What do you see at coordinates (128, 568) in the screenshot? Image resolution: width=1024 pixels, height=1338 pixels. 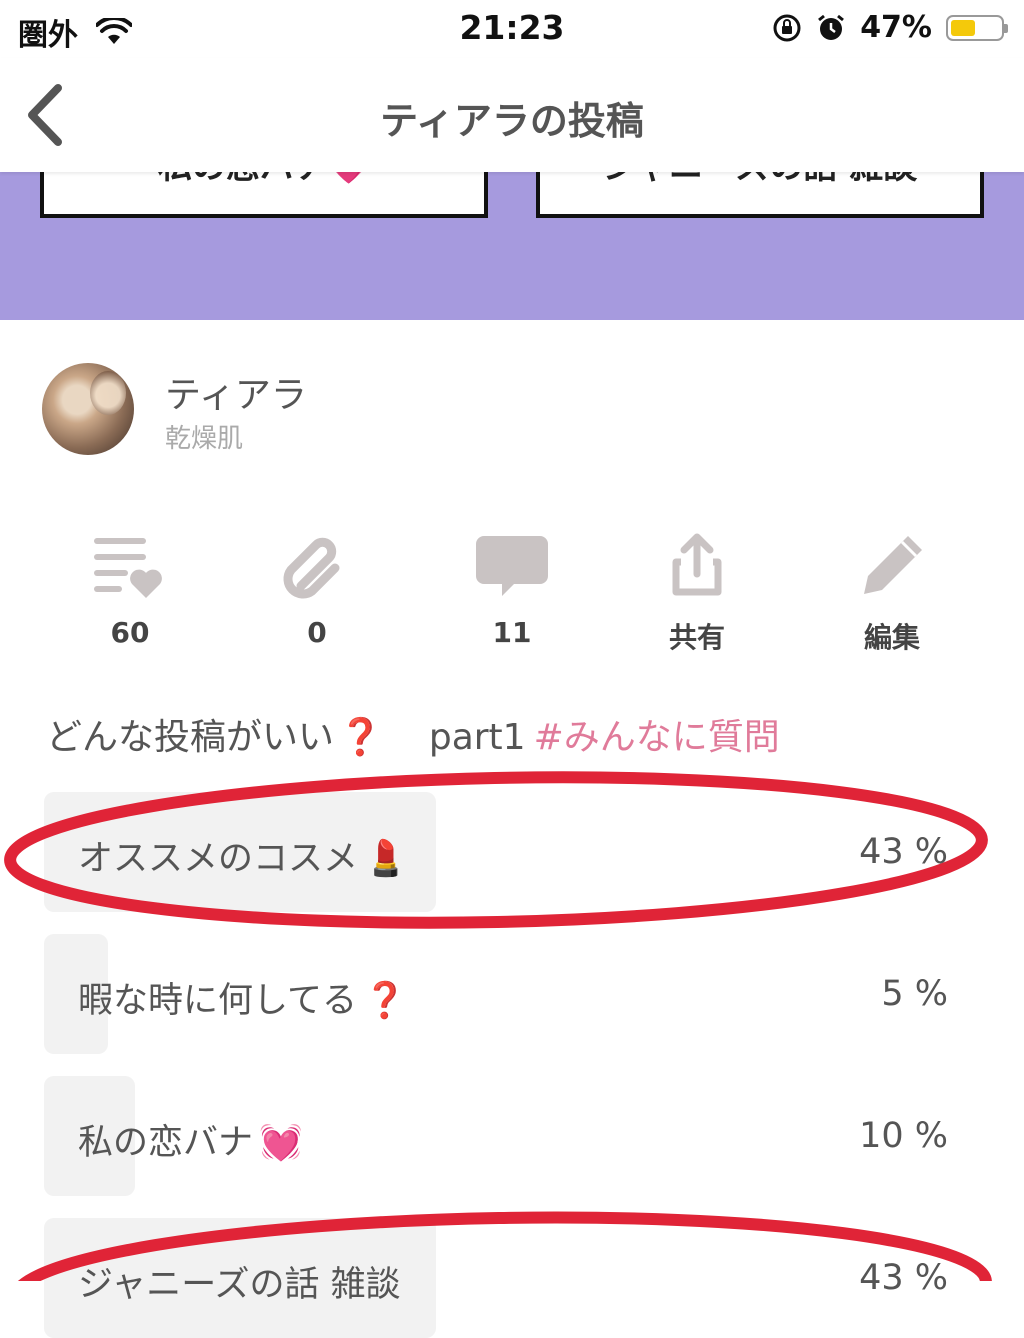 I see `clip-list-heart-icon` at bounding box center [128, 568].